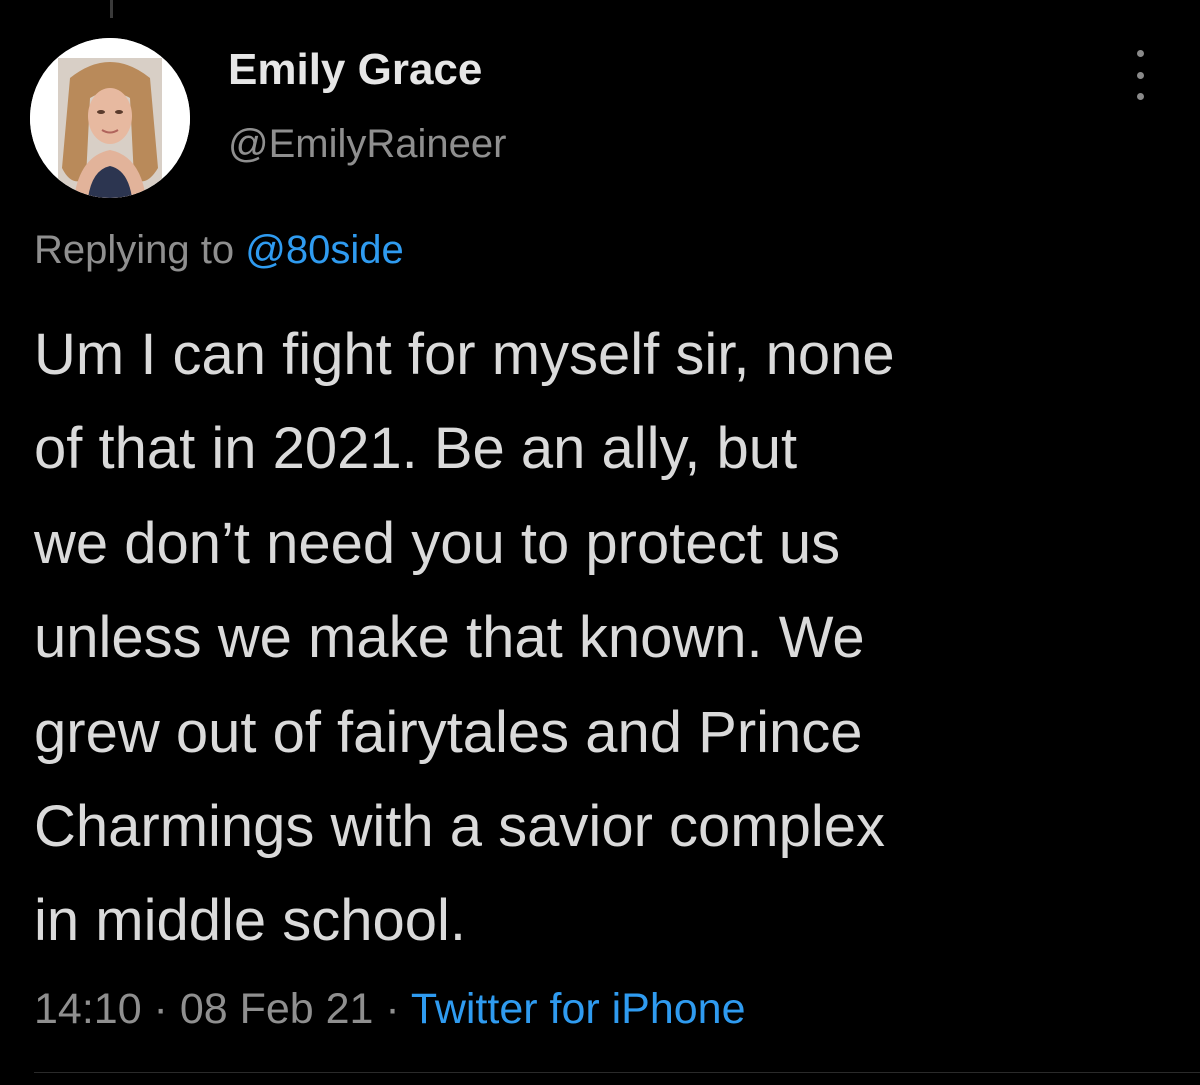  Describe the element at coordinates (324, 250) in the screenshot. I see `reply-mention-link: @80side` at that location.